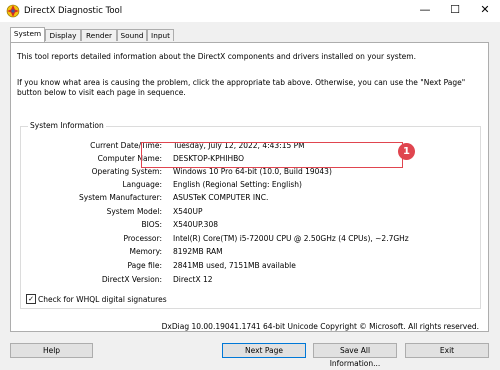  I want to click on tab-input: Input, so click(160, 35).